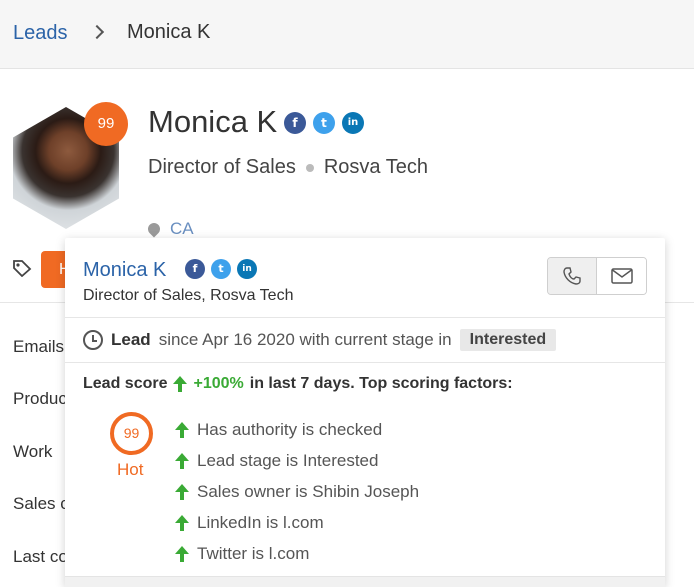  Describe the element at coordinates (309, 167) in the screenshot. I see `separator-dot-icon` at that location.